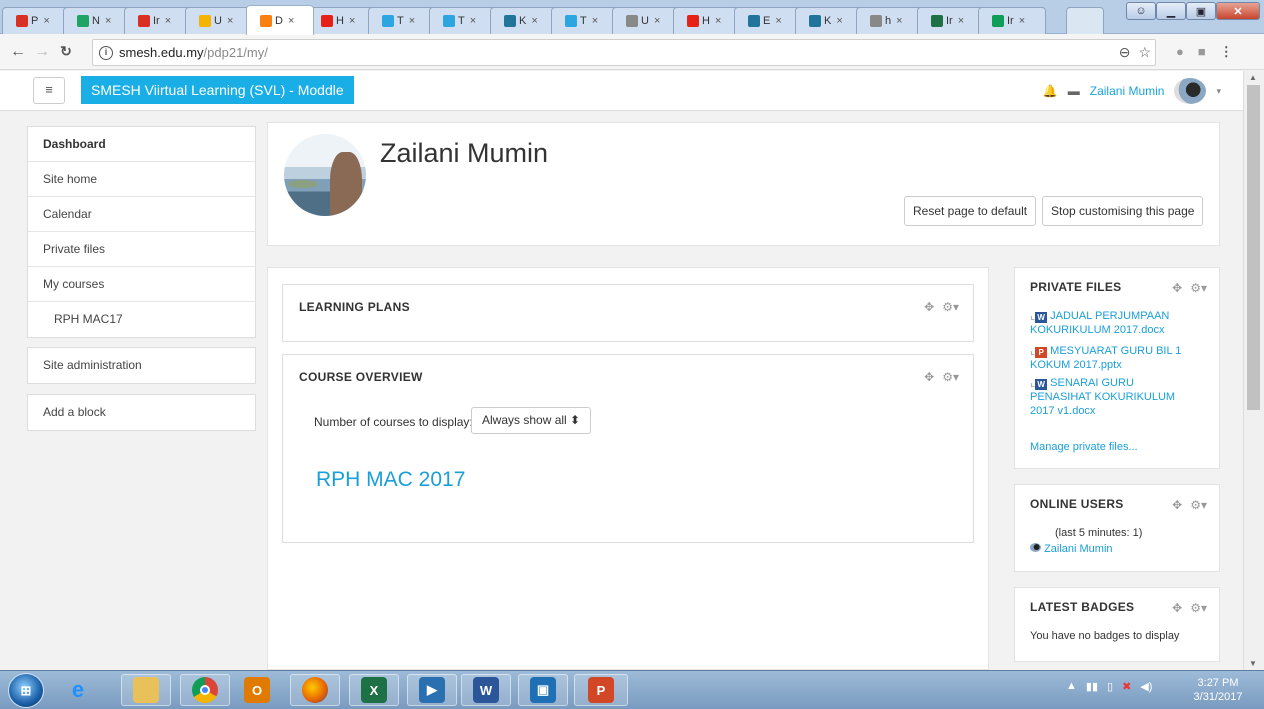  I want to click on caret-down-icon: ▾, so click(1218, 91).